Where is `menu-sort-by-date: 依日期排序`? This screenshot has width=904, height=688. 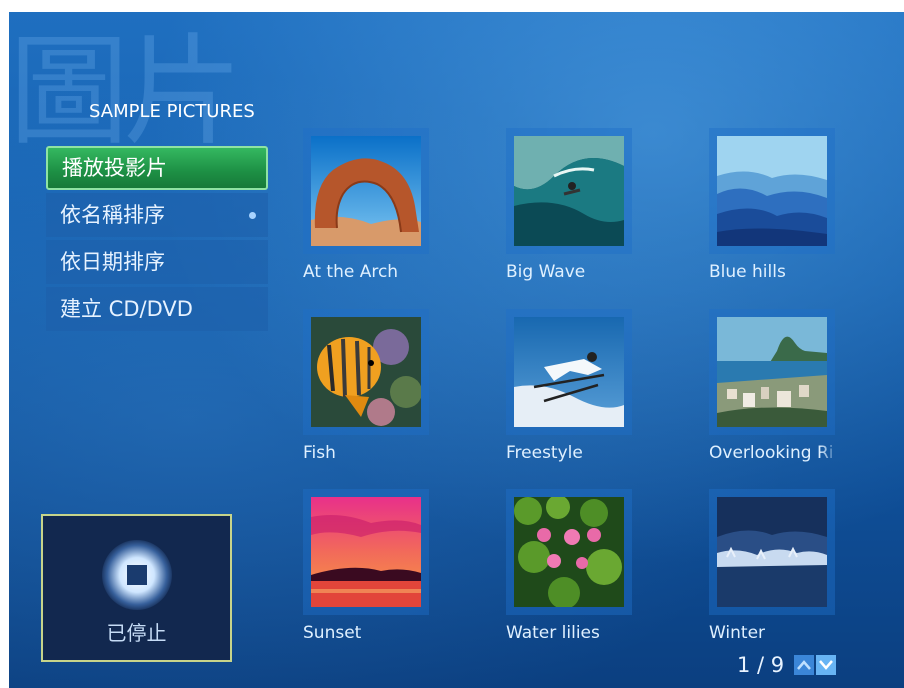
menu-sort-by-date: 依日期排序 is located at coordinates (157, 262).